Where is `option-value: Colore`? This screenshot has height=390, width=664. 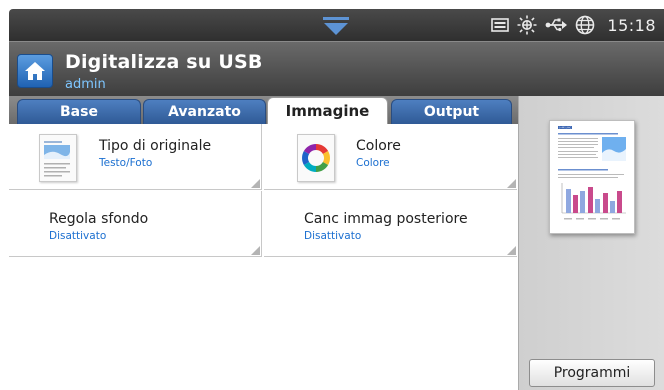 option-value: Colore is located at coordinates (373, 163).